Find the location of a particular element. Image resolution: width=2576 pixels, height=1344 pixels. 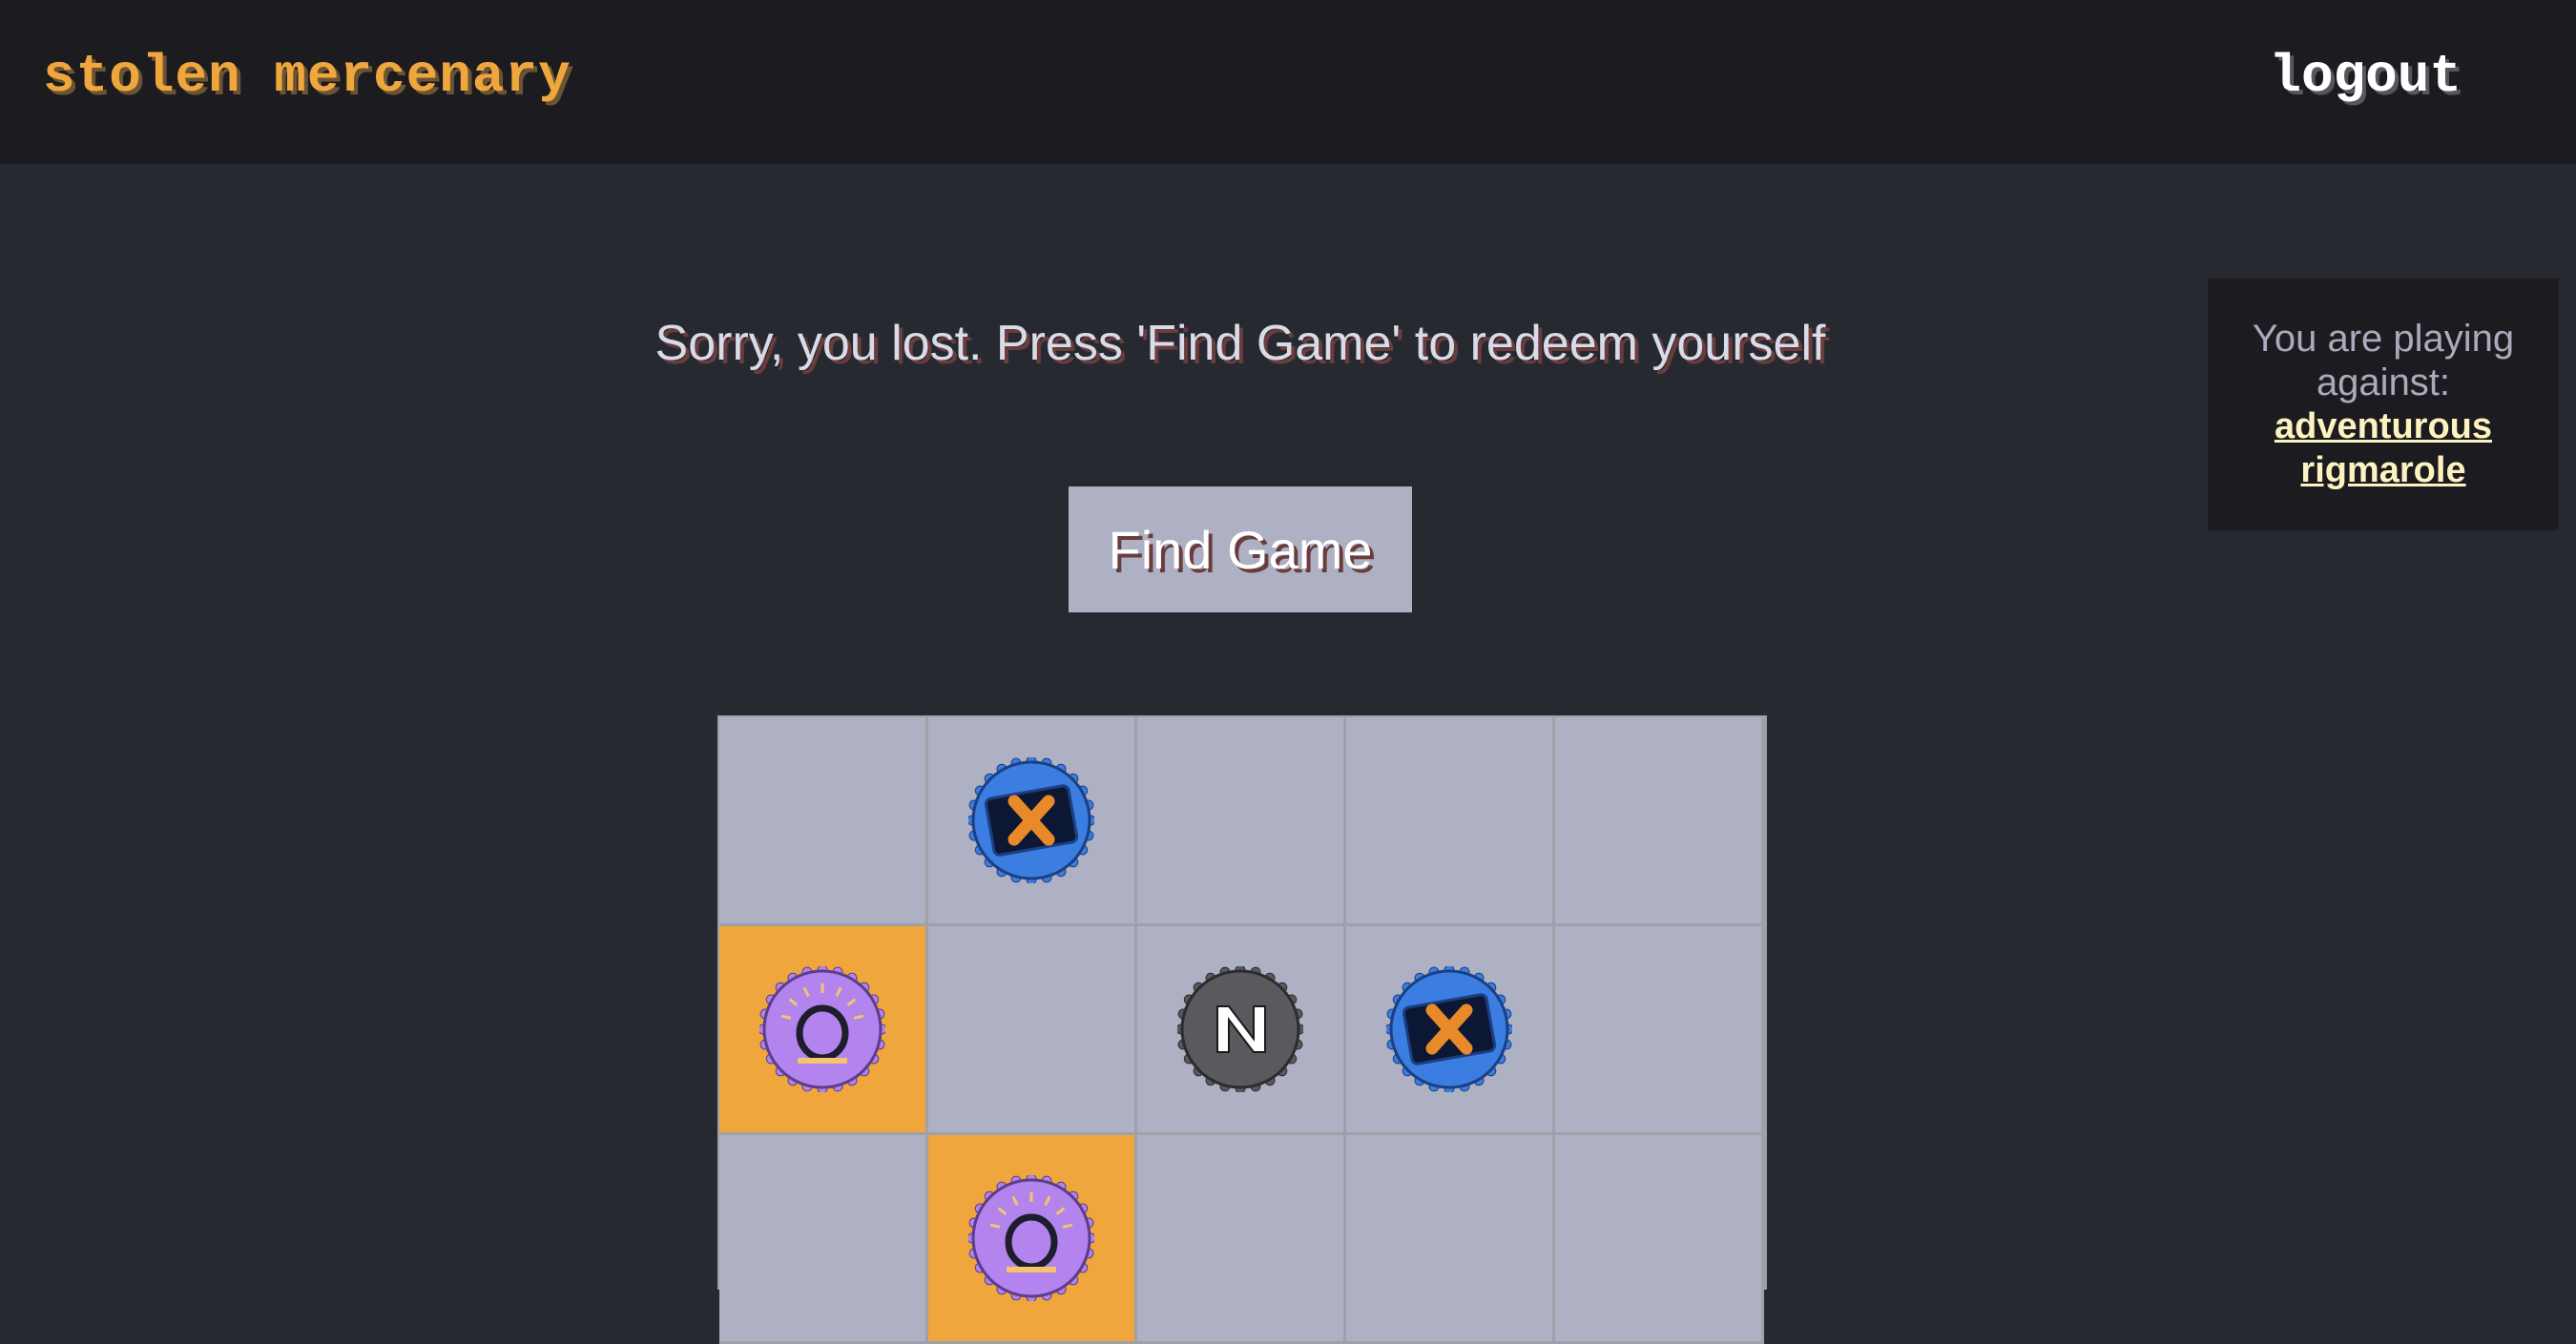

top-navigation-bar: stolen mercenary logout is located at coordinates (1288, 82).